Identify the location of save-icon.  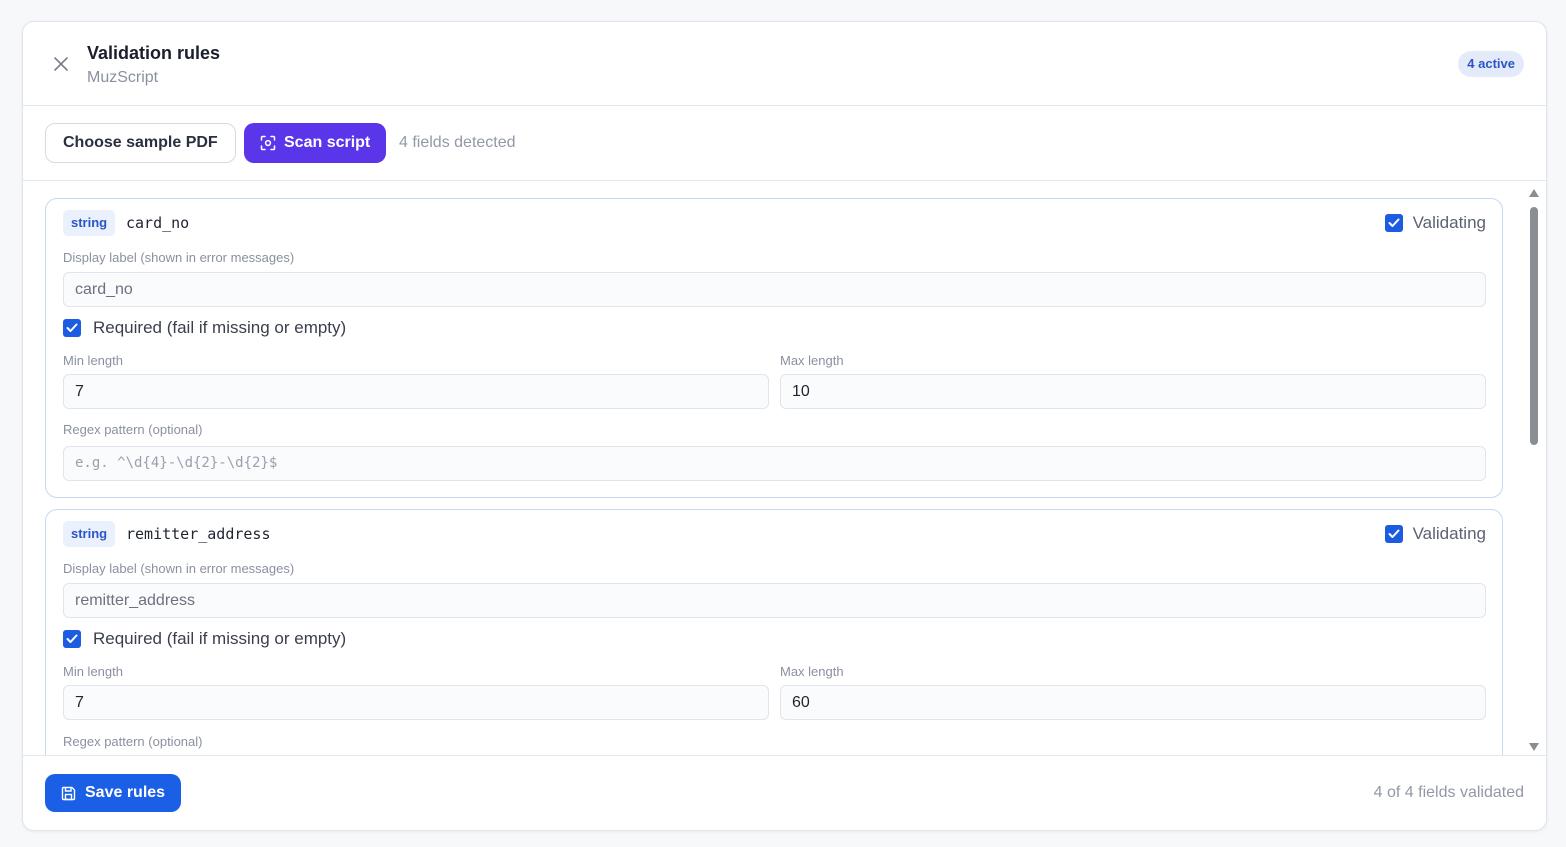
(68, 793).